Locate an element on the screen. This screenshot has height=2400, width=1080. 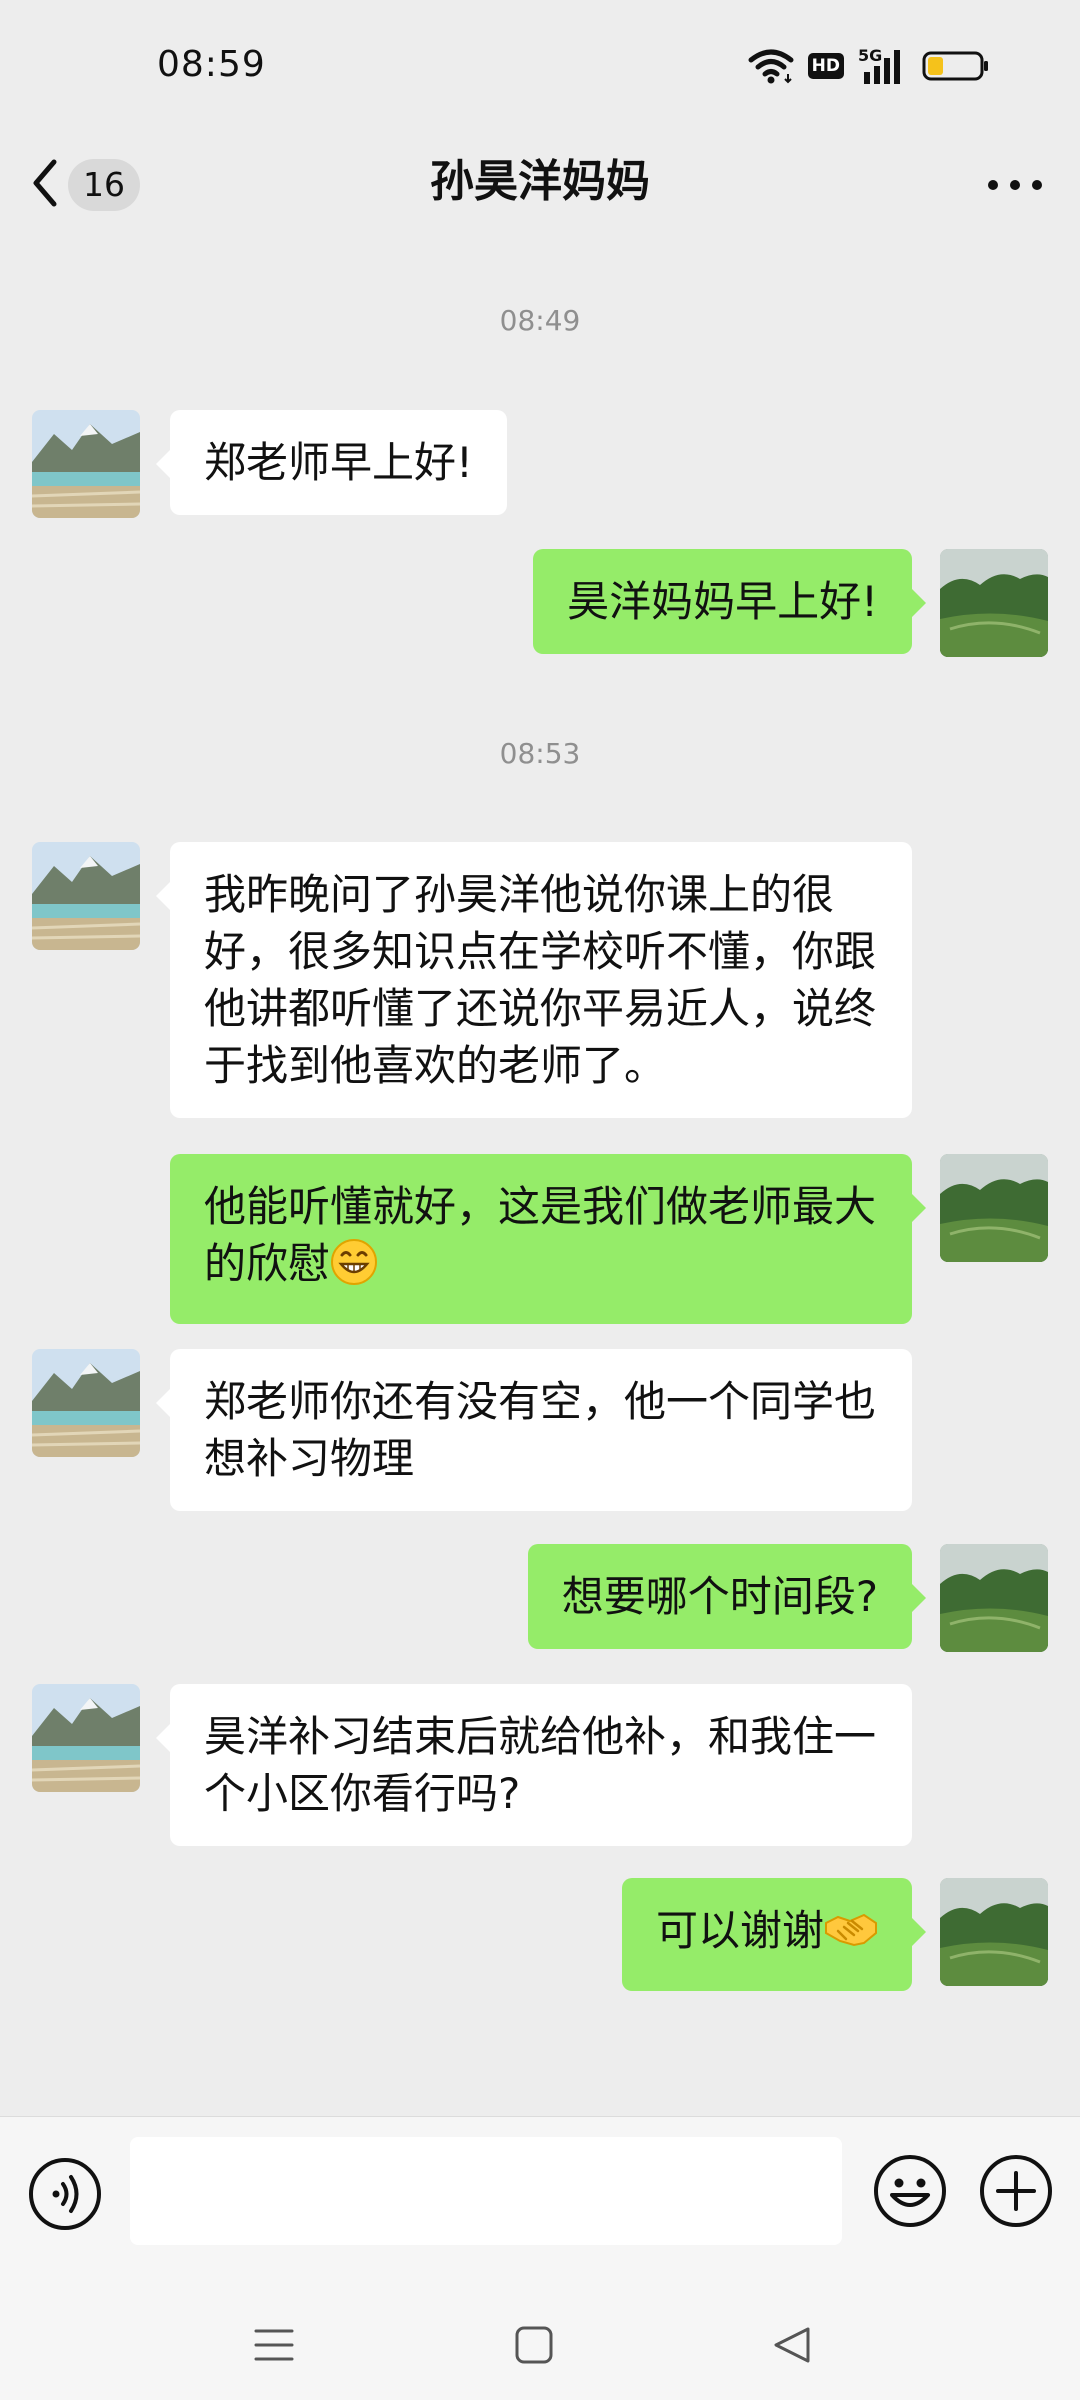
grinning-face-emoji is located at coordinates (354, 1269).